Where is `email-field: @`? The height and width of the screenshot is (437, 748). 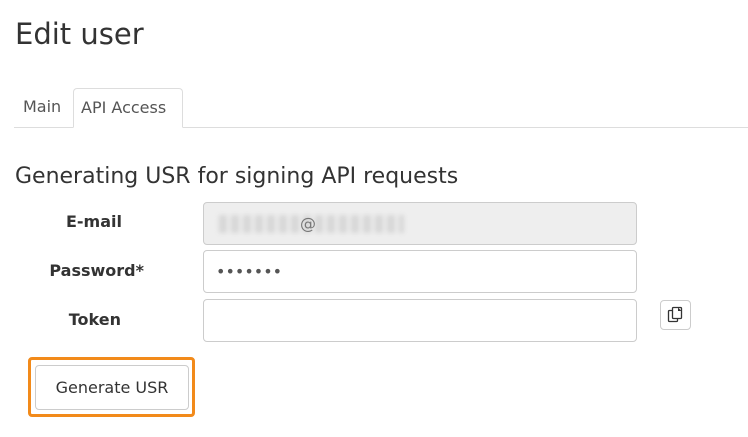
email-field: @ is located at coordinates (420, 223).